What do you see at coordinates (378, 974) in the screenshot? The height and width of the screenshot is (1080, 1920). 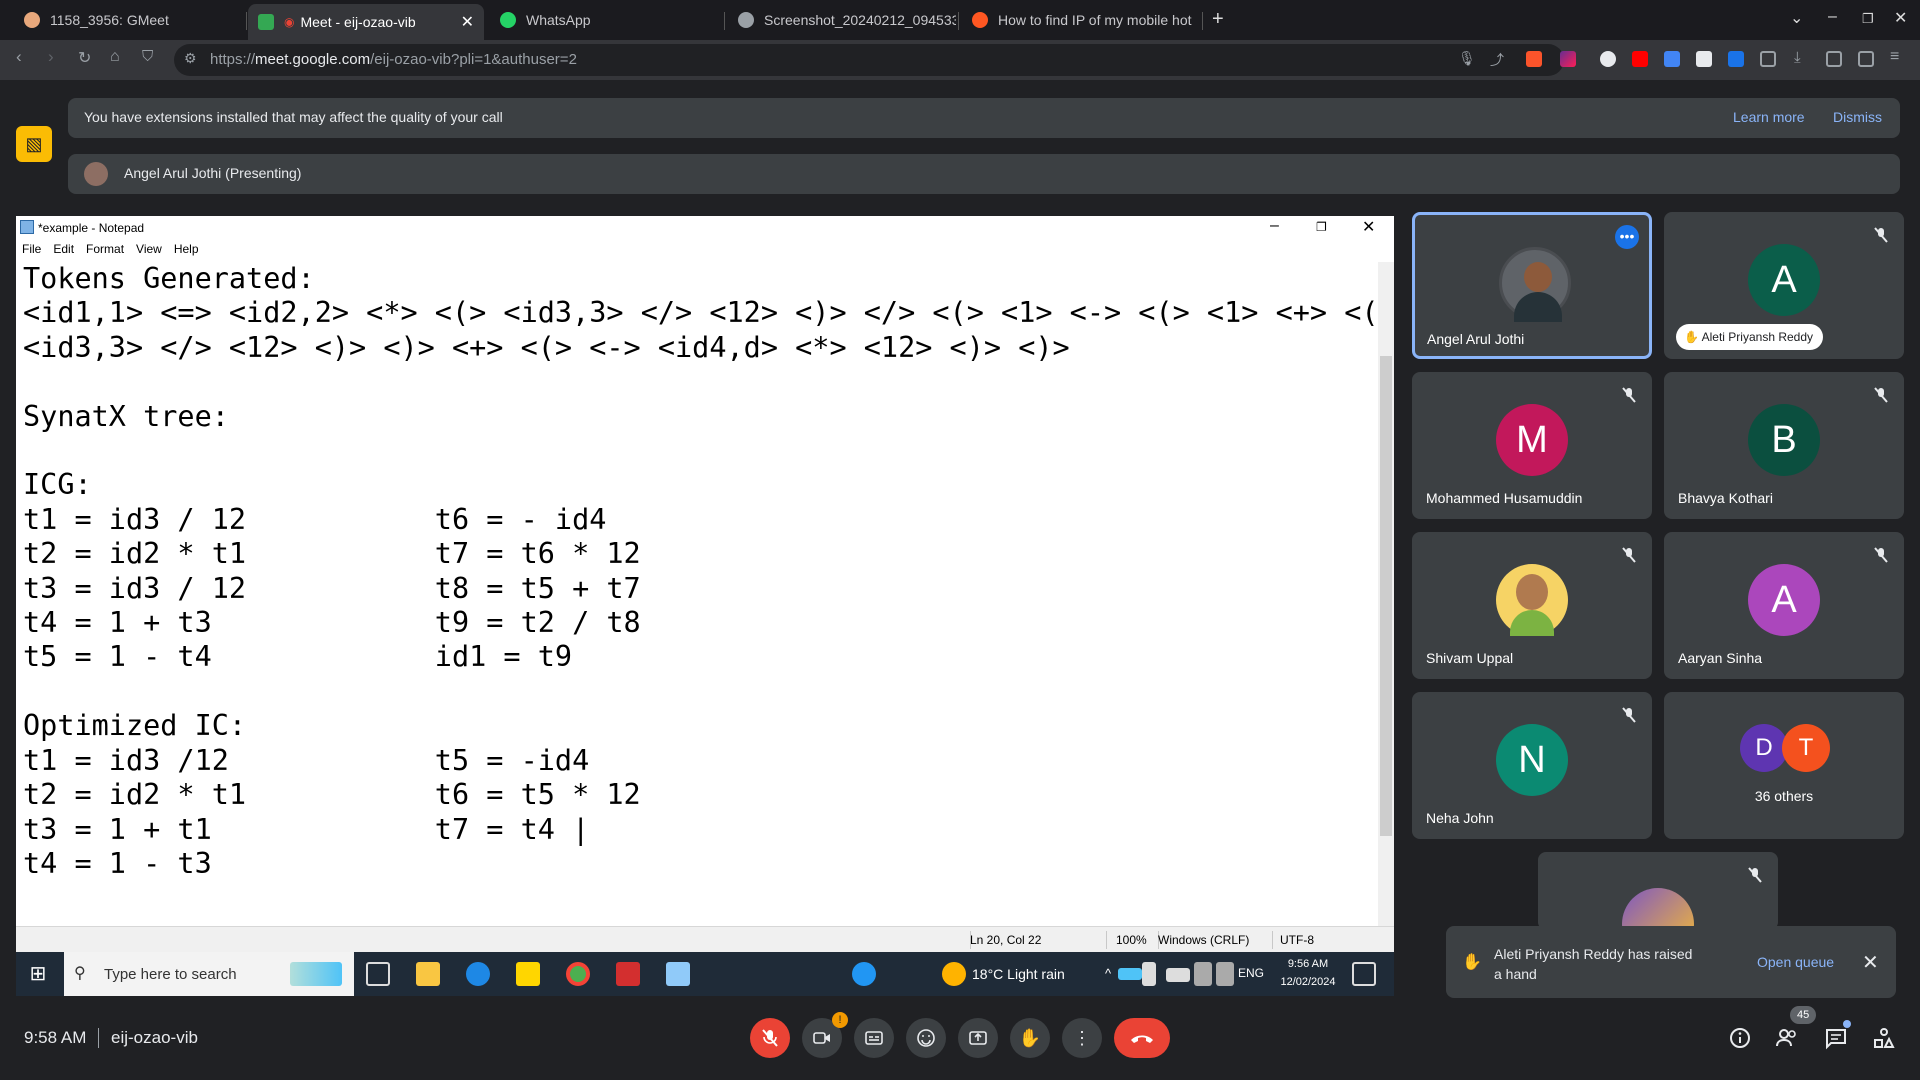 I see `task-view-icon` at bounding box center [378, 974].